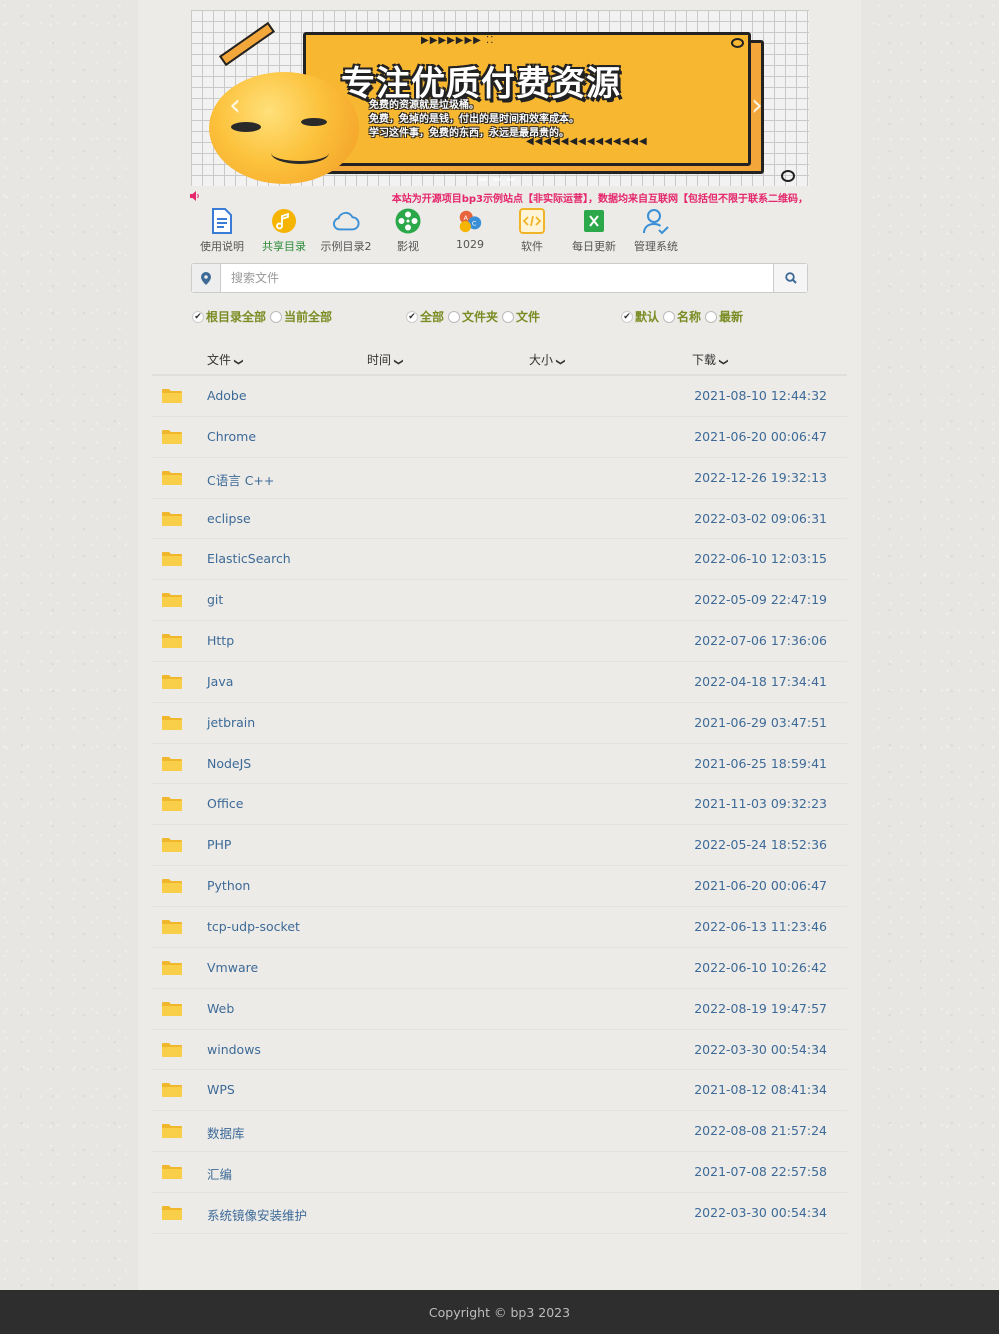 Image resolution: width=999 pixels, height=1334 pixels. I want to click on file-name-link: Office, so click(225, 803).